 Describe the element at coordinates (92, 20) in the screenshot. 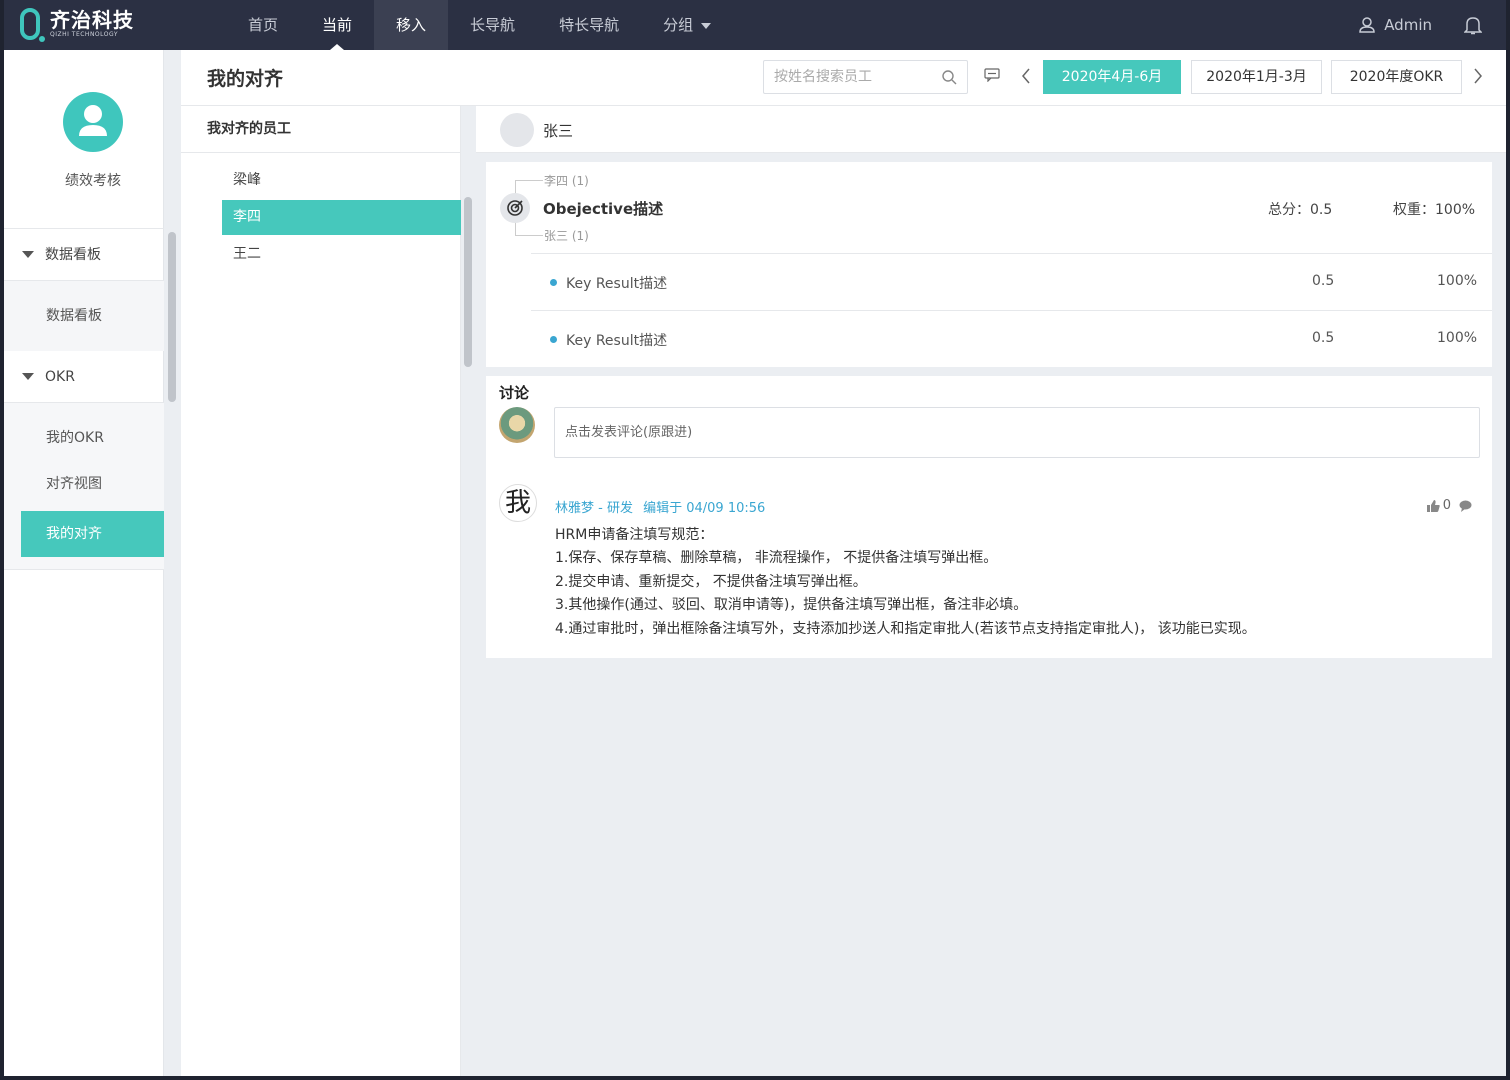

I see `brand-name: 齐治科技` at that location.